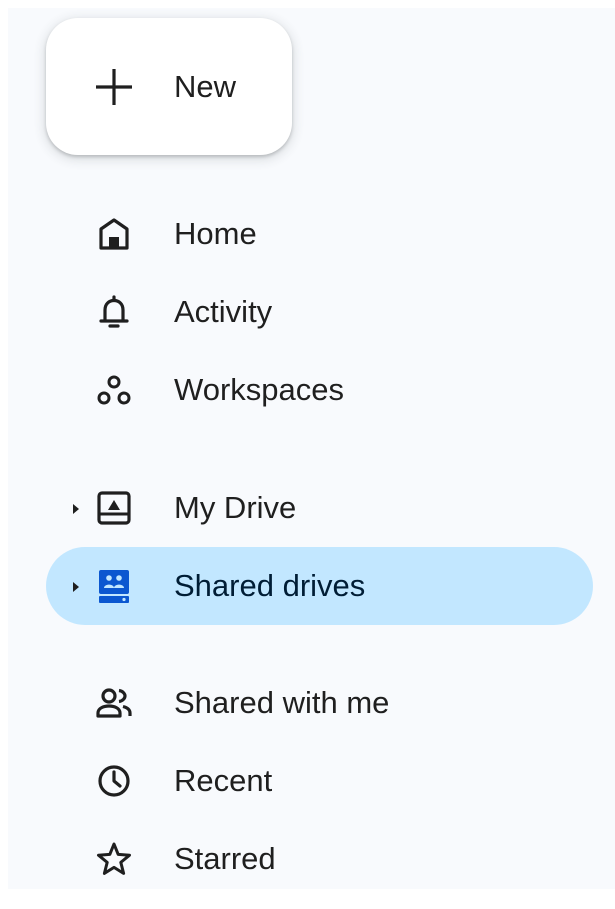  What do you see at coordinates (114, 703) in the screenshot?
I see `people-icon` at bounding box center [114, 703].